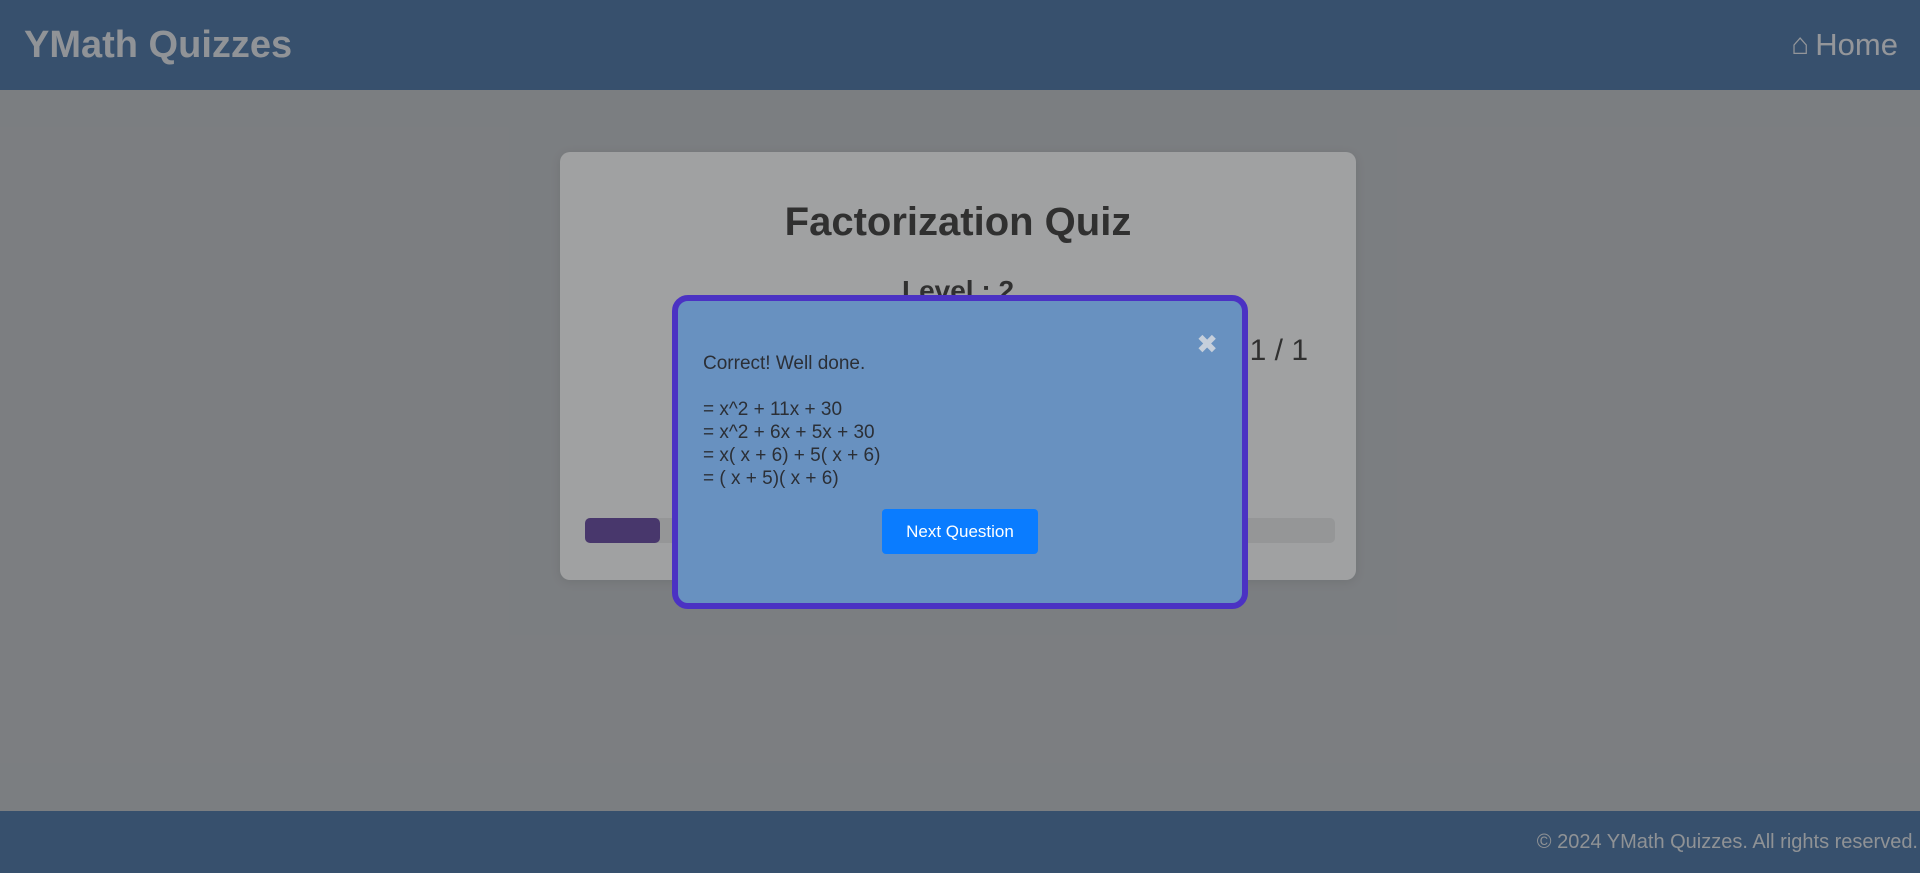 The height and width of the screenshot is (873, 1920). What do you see at coordinates (784, 363) in the screenshot?
I see `result-message: Correct! Well done.` at bounding box center [784, 363].